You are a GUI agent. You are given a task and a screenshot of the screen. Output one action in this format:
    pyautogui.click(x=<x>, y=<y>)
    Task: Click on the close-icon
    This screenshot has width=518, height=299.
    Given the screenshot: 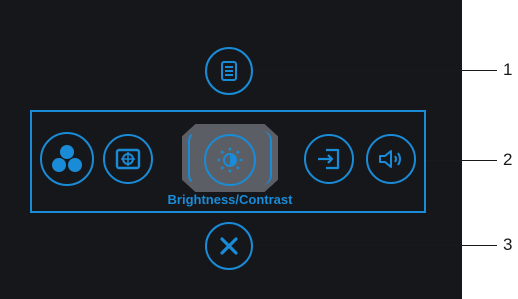 What is the action you would take?
    pyautogui.click(x=229, y=246)
    